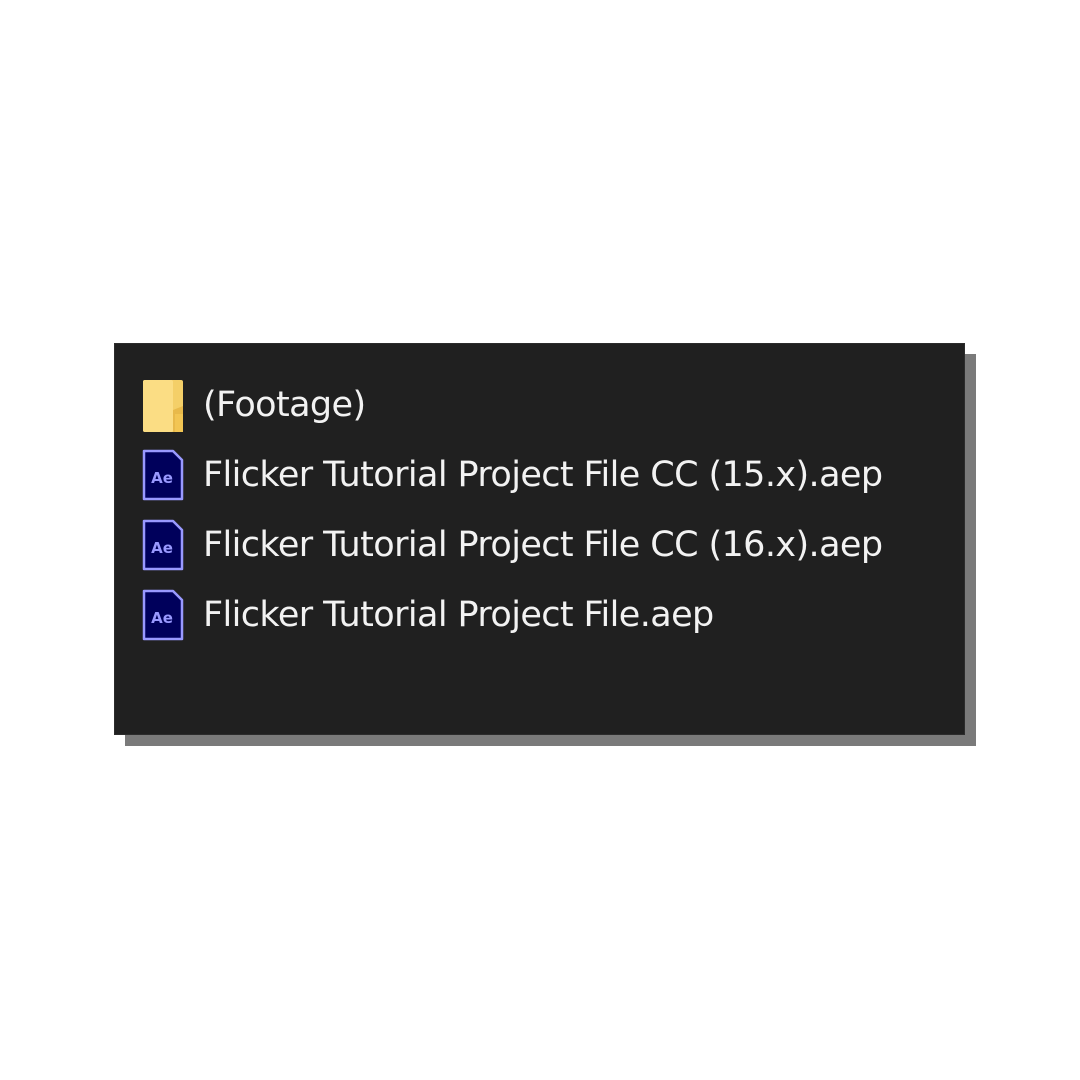 The width and height of the screenshot is (1080, 1080). What do you see at coordinates (284, 404) in the screenshot?
I see `file-item-label: (Footage)` at bounding box center [284, 404].